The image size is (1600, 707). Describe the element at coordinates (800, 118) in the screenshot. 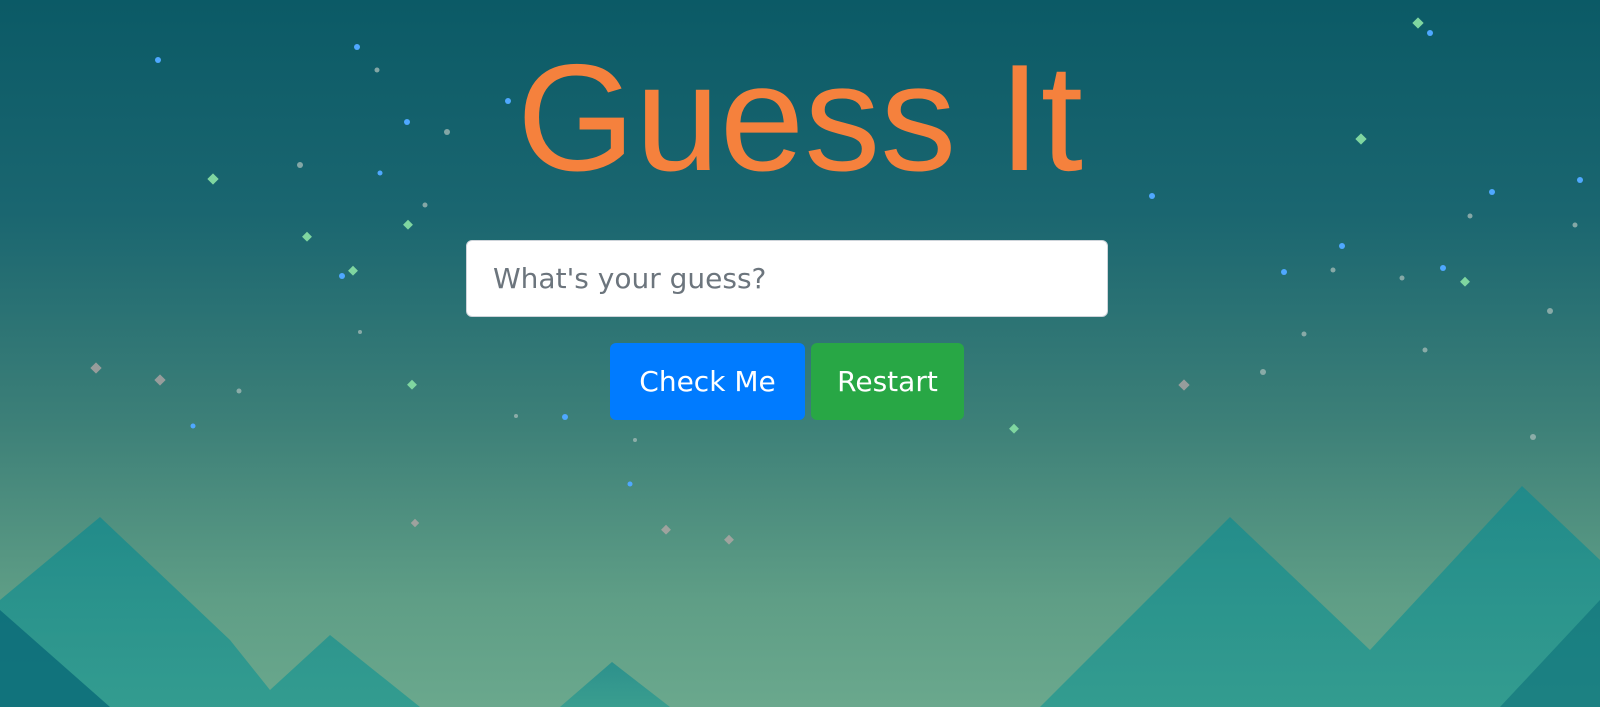

I see `page-title: Guess It` at that location.